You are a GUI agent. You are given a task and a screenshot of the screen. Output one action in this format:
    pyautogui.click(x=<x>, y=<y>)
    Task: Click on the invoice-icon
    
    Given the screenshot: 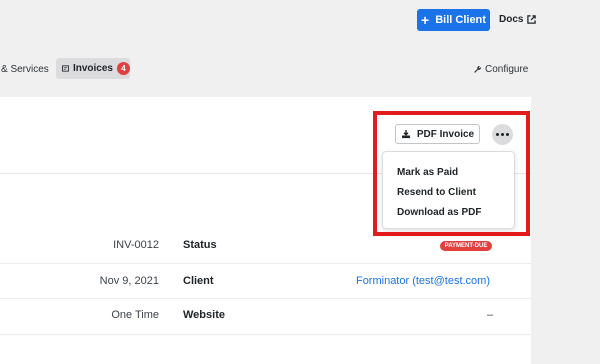 What is the action you would take?
    pyautogui.click(x=65, y=68)
    